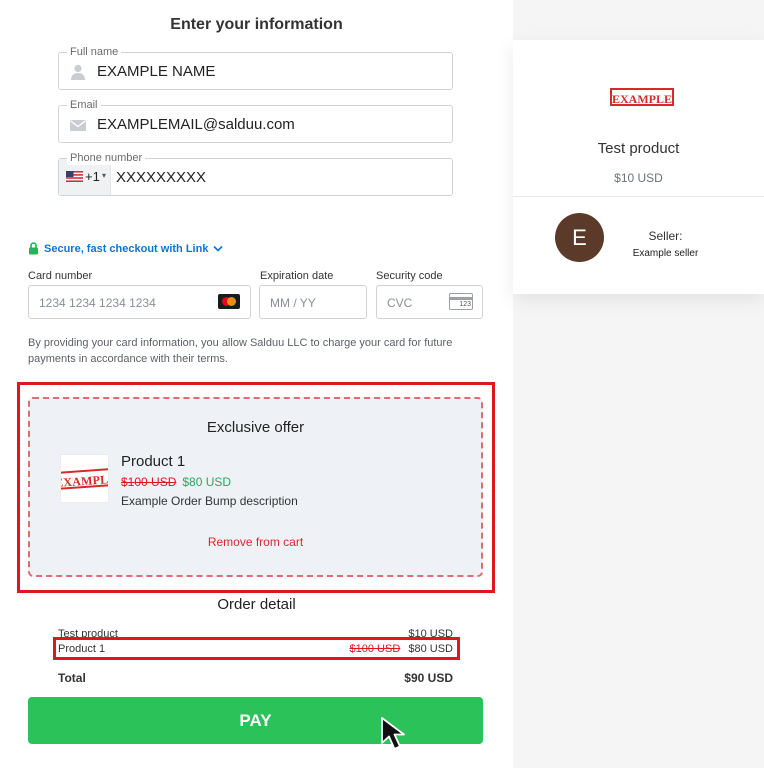 Image resolution: width=764 pixels, height=768 pixels. Describe the element at coordinates (218, 248) in the screenshot. I see `chevron-down-icon` at that location.